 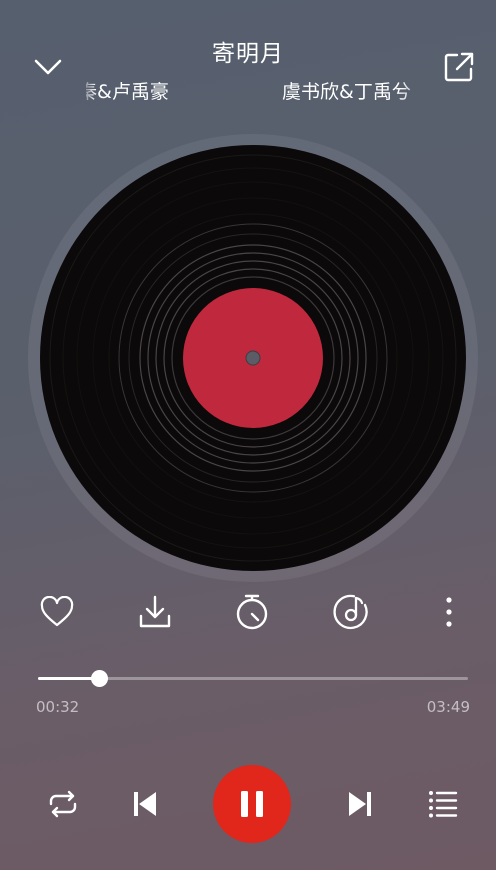 I want to click on favorite-button, so click(x=57, y=612).